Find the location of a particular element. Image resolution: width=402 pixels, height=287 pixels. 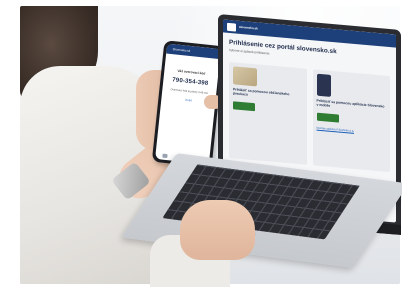

typing-hand is located at coordinates (217, 230).